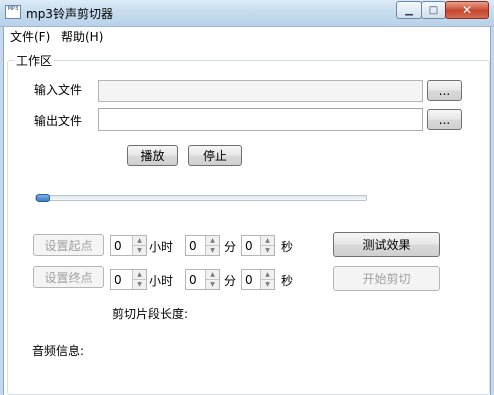 The image size is (494, 395). Describe the element at coordinates (3, 211) in the screenshot. I see `window-frame-left-edge` at that location.